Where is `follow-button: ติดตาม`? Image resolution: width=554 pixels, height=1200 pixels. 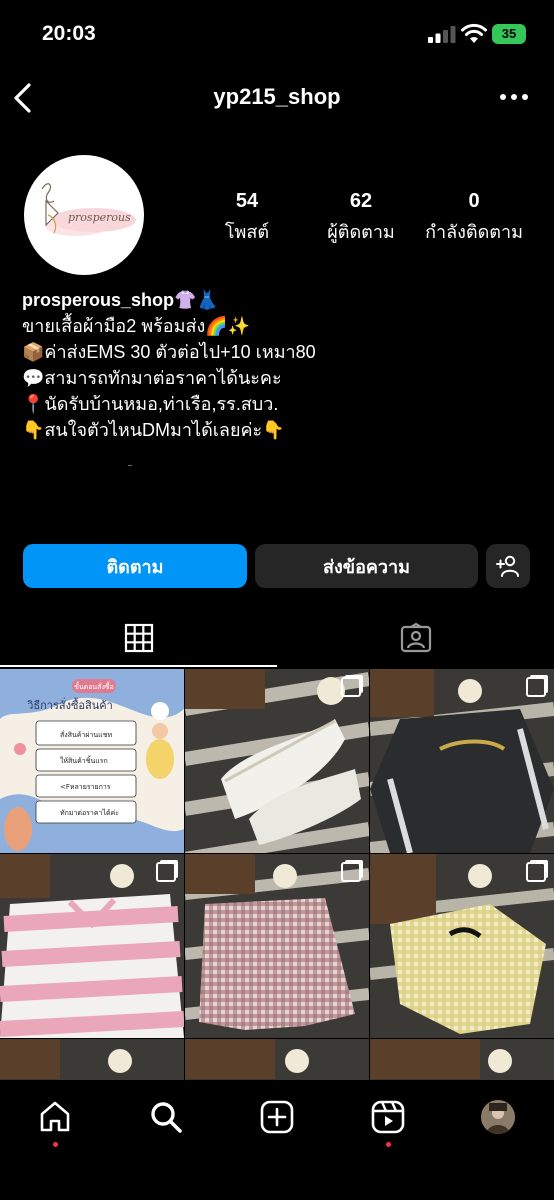
follow-button: ติดตาม is located at coordinates (135, 566).